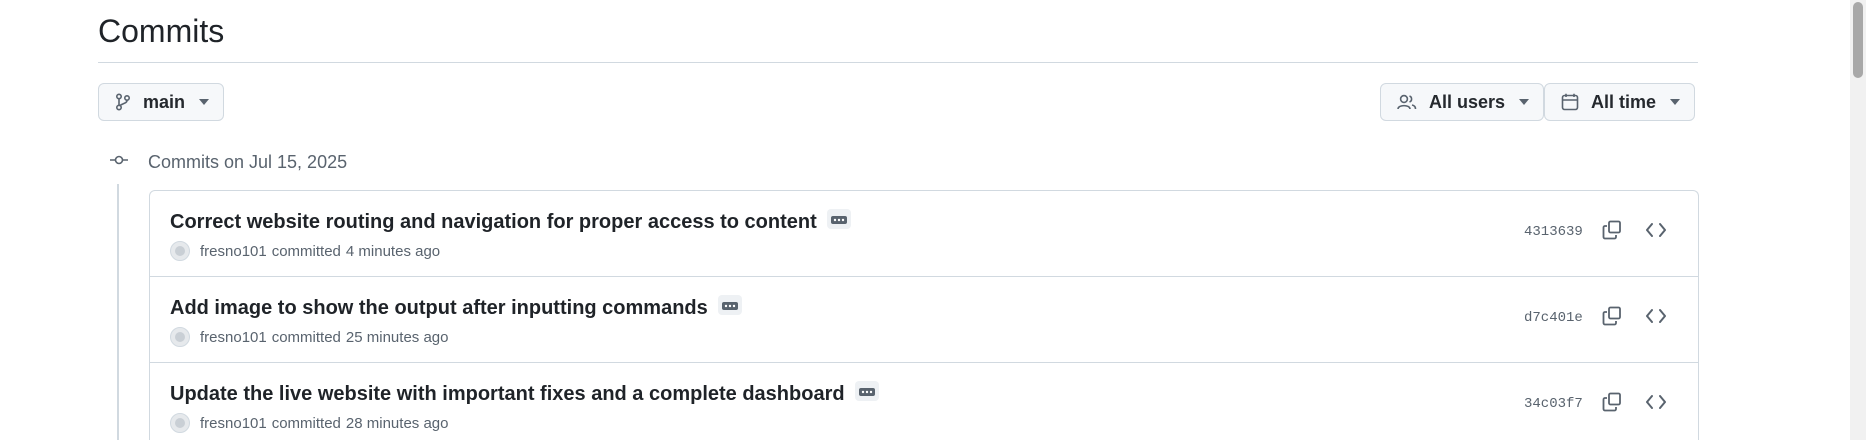 The width and height of the screenshot is (1866, 440). I want to click on commit-time: 4 minutes ago, so click(393, 251).